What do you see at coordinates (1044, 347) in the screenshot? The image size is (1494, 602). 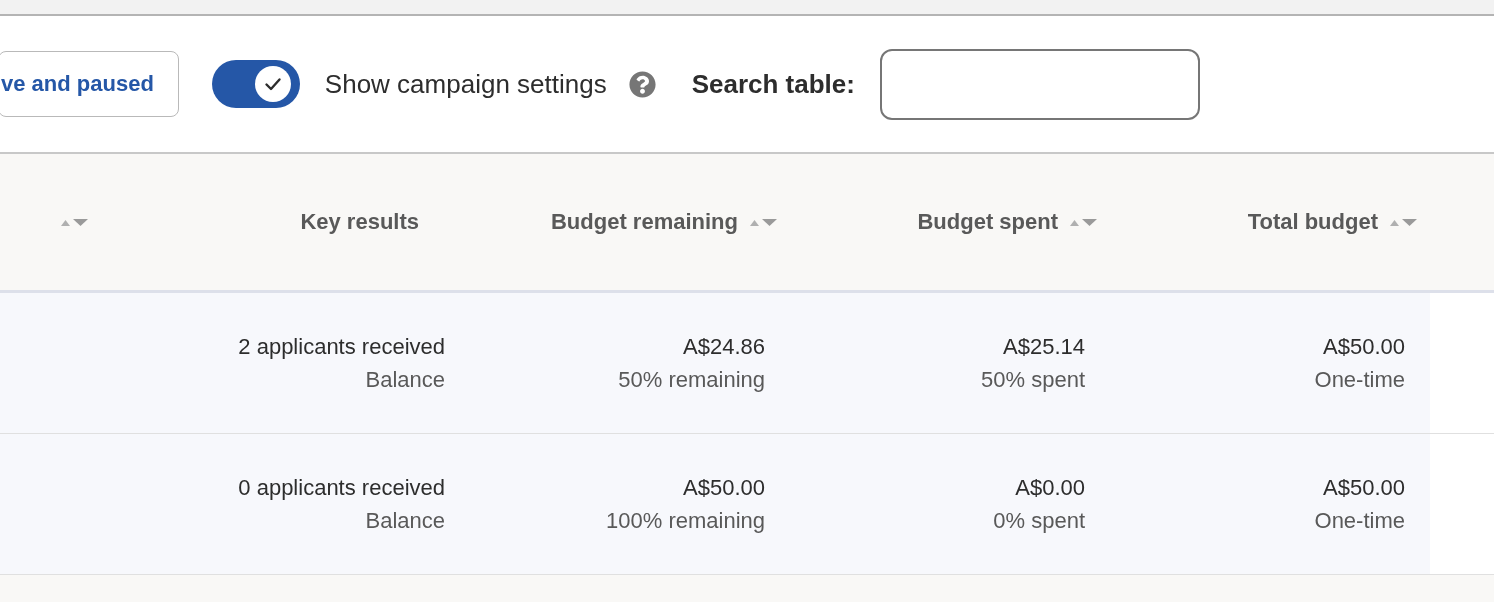 I see `cell-value: A$25.14` at bounding box center [1044, 347].